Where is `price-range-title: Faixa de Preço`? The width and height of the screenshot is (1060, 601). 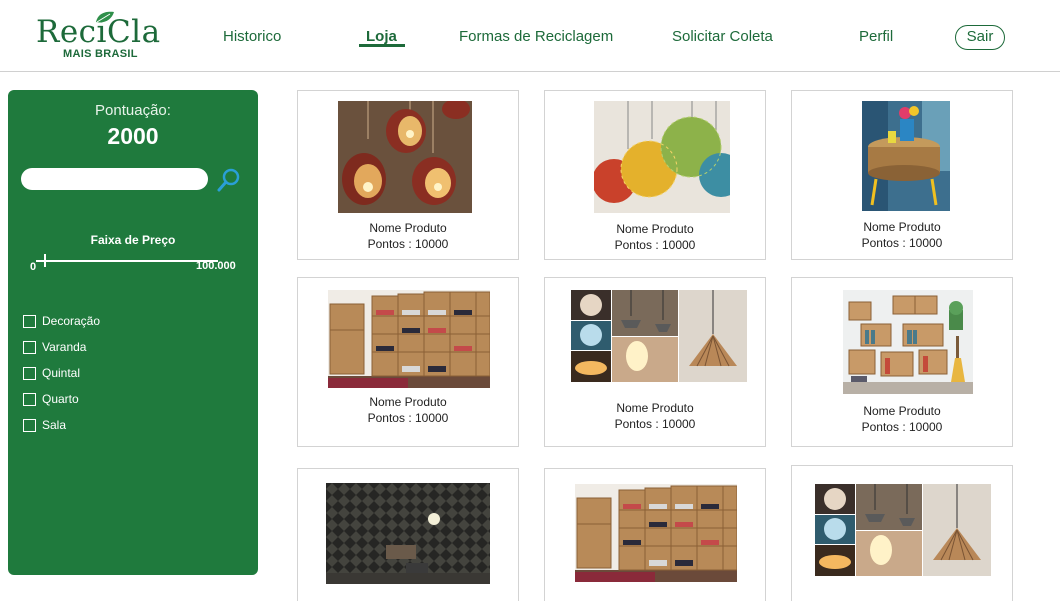 price-range-title: Faixa de Preço is located at coordinates (133, 240).